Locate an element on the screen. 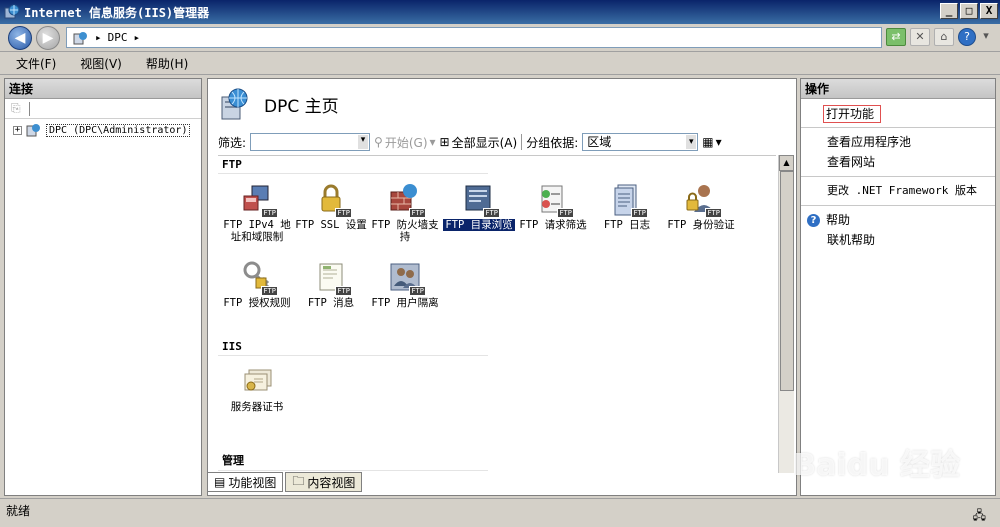 The height and width of the screenshot is (527, 1000). action-view-sites: 查看网站 is located at coordinates (907, 162).